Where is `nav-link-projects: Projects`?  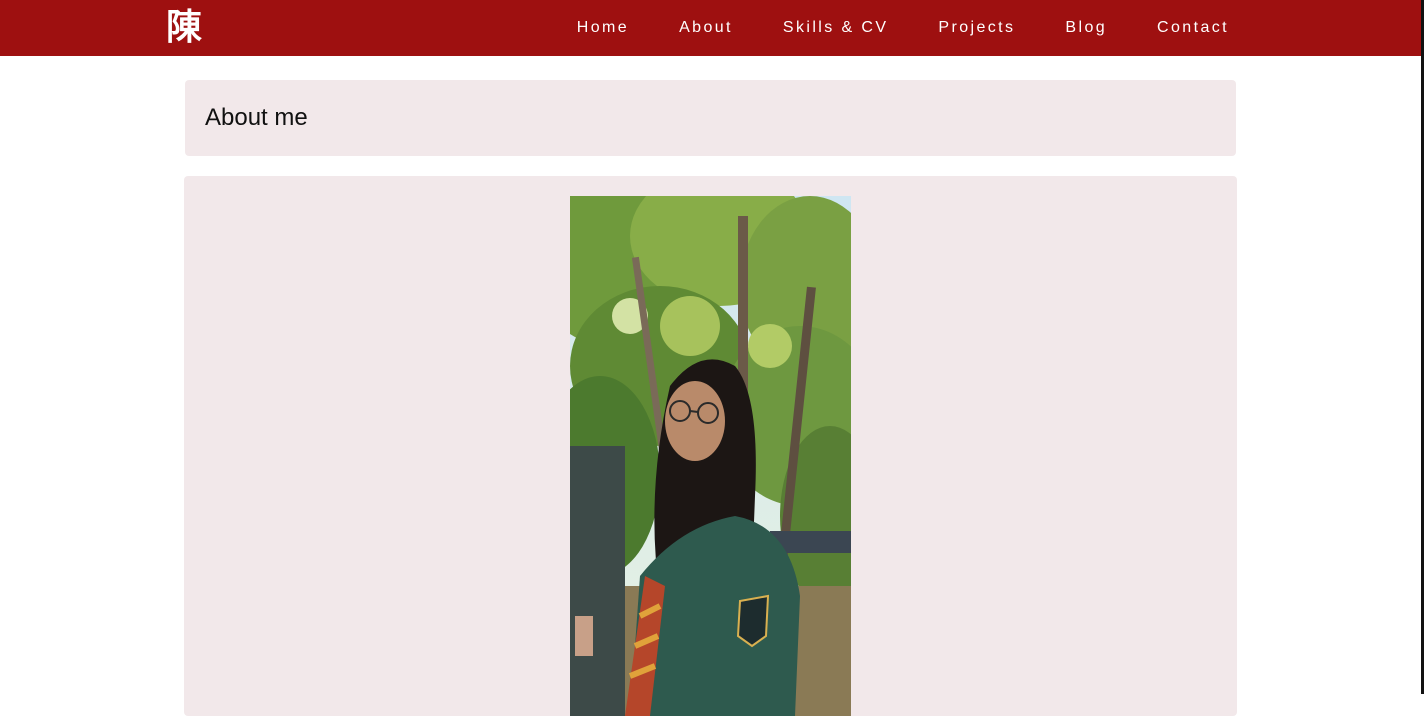 nav-link-projects: Projects is located at coordinates (976, 28).